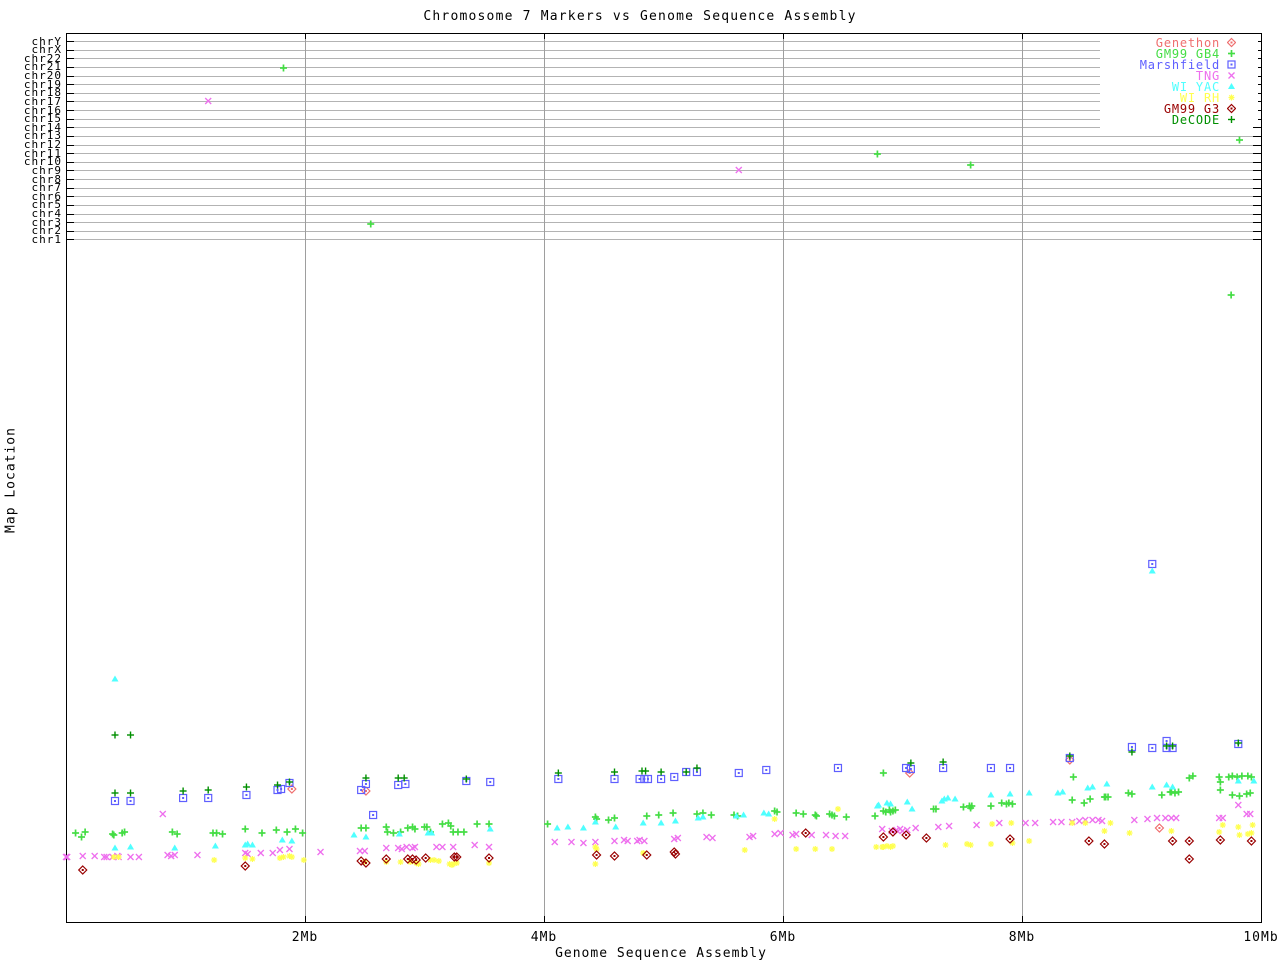  I want to click on cross-marker-icon, so click(1231, 75).